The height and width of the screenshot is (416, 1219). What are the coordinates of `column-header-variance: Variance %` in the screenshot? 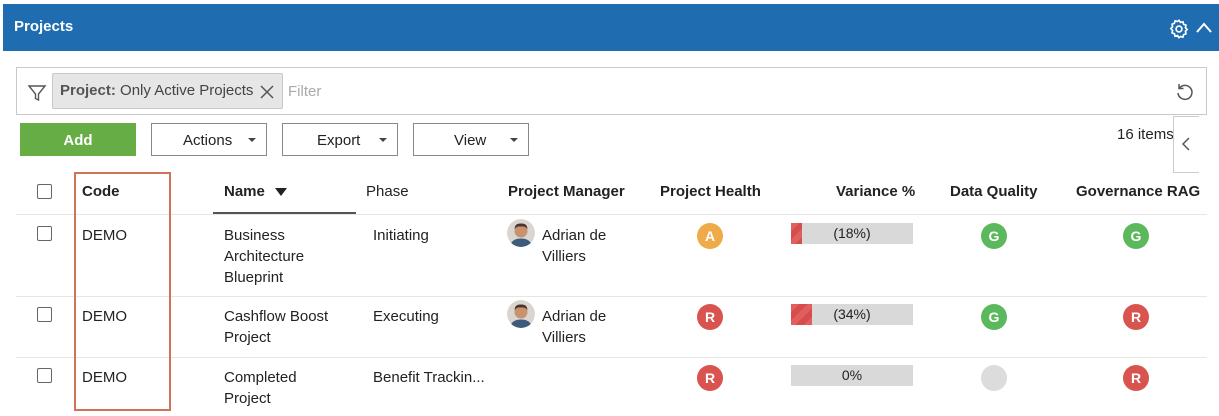 It's located at (875, 191).